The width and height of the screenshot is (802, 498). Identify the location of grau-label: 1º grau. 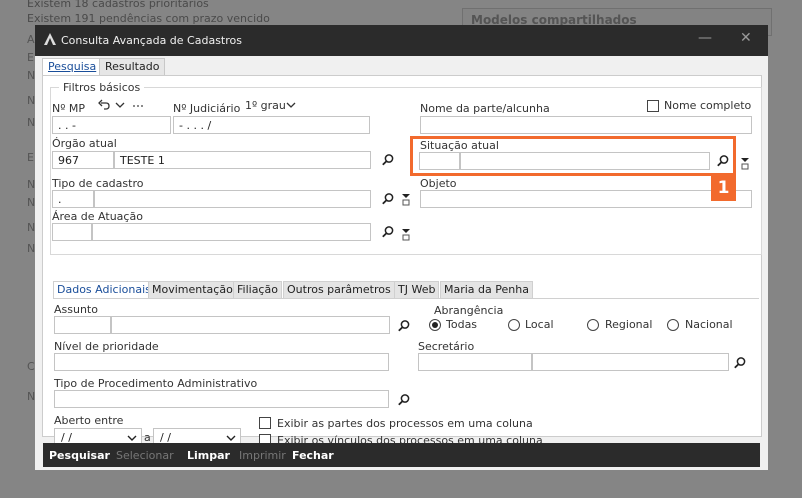
(265, 105).